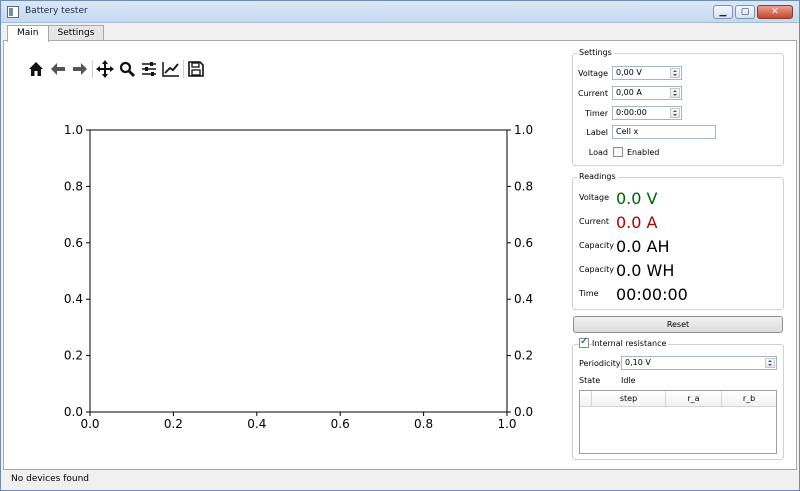  Describe the element at coordinates (523, 356) in the screenshot. I see `y-right-tick-label: 0.2` at that location.